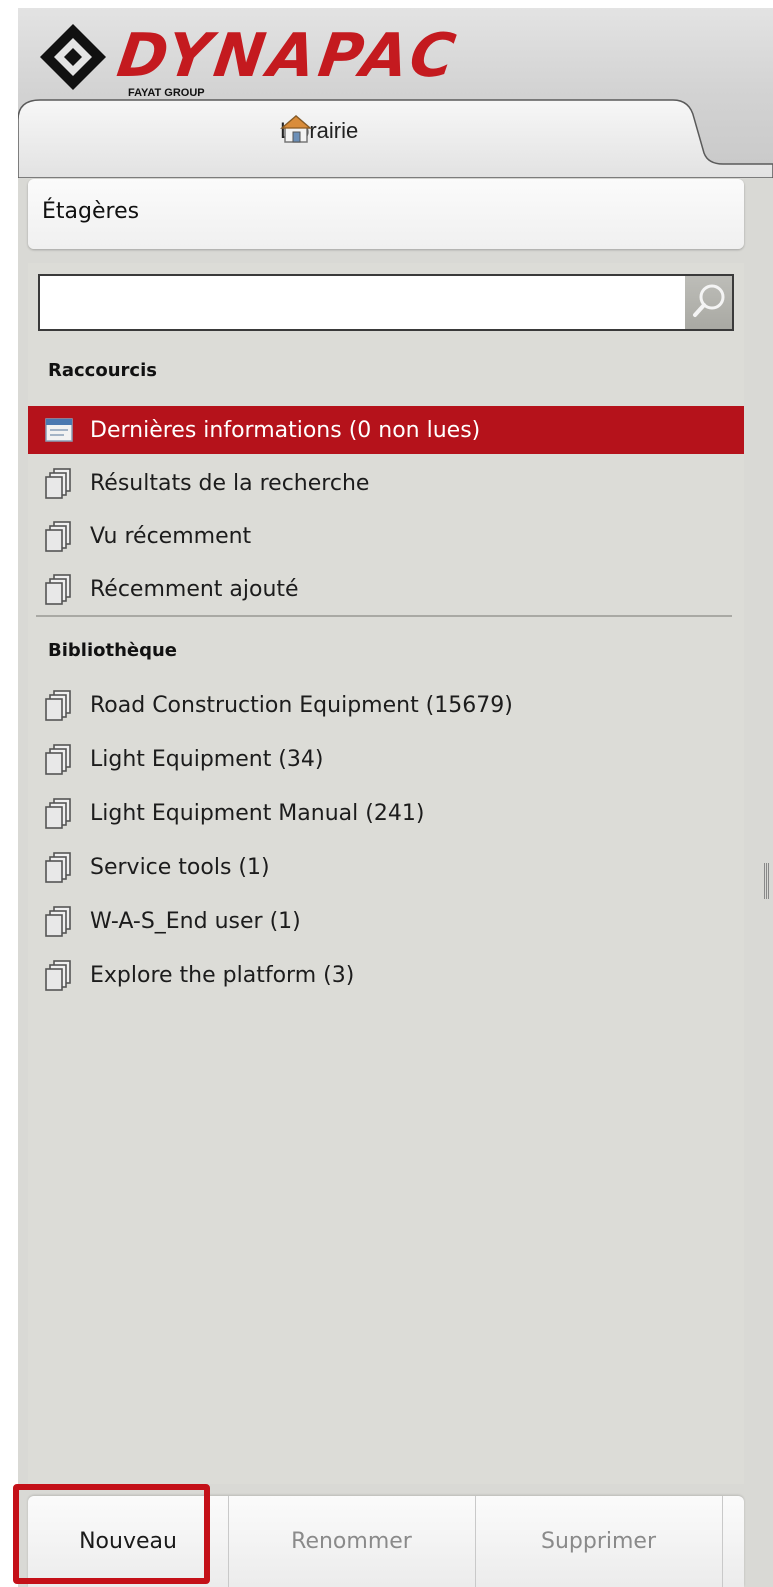  Describe the element at coordinates (102, 370) in the screenshot. I see `shortcuts-heading: Raccourcis` at that location.